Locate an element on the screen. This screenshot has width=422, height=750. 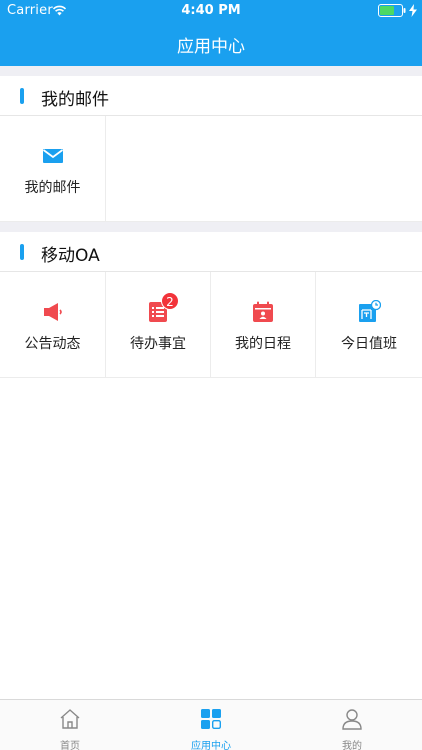
tab-mine: 我的 is located at coordinates (352, 725).